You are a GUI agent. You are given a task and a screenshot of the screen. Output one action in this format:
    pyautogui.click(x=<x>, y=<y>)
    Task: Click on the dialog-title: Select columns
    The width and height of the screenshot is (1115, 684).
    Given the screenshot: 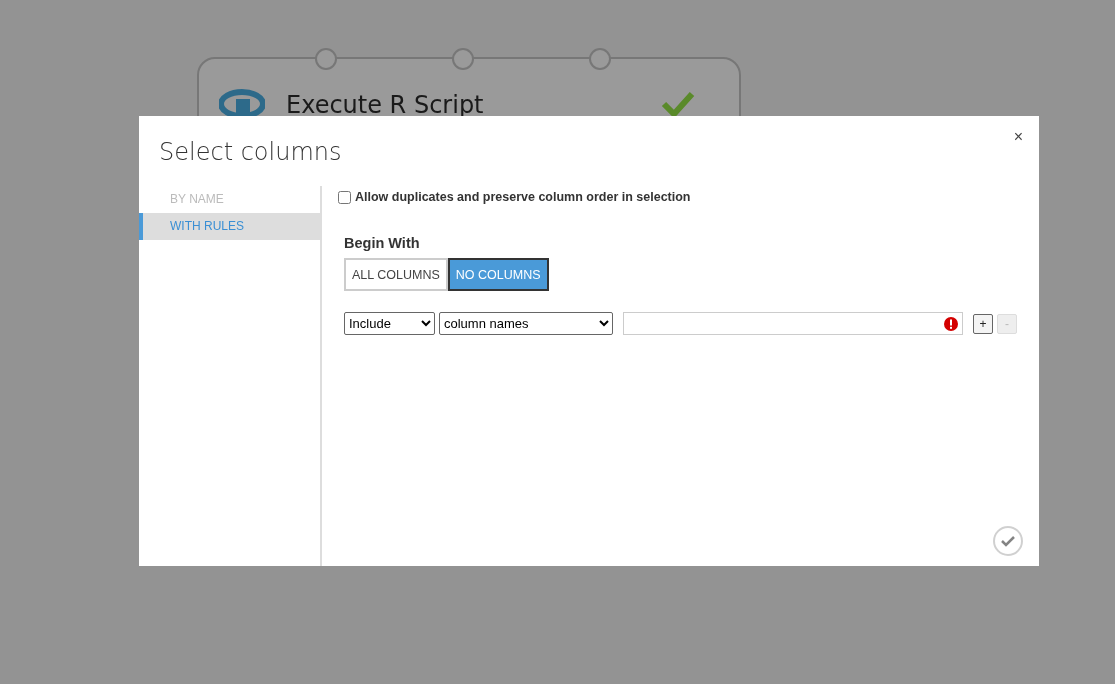 What is the action you would take?
    pyautogui.click(x=251, y=152)
    